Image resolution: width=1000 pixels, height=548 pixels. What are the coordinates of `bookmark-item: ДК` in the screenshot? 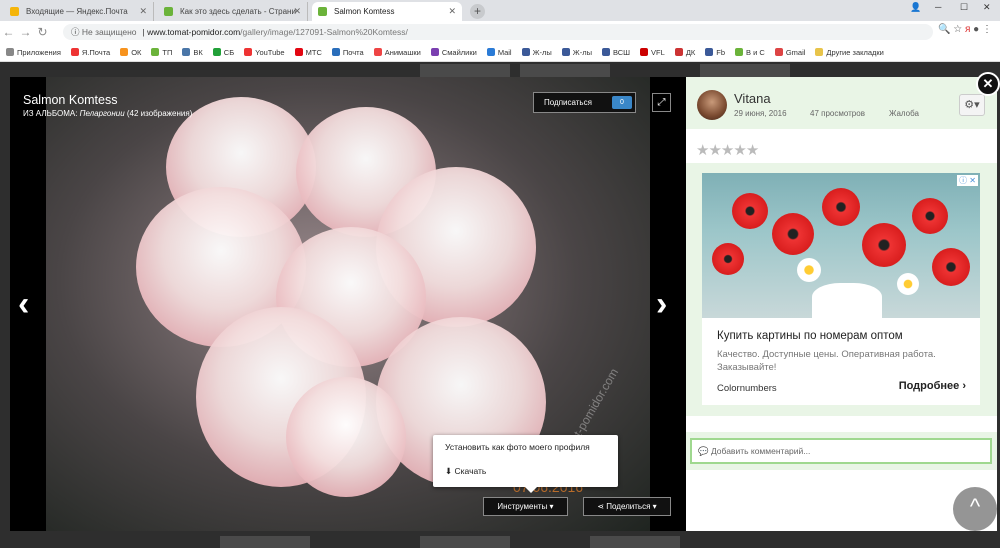 It's located at (684, 52).